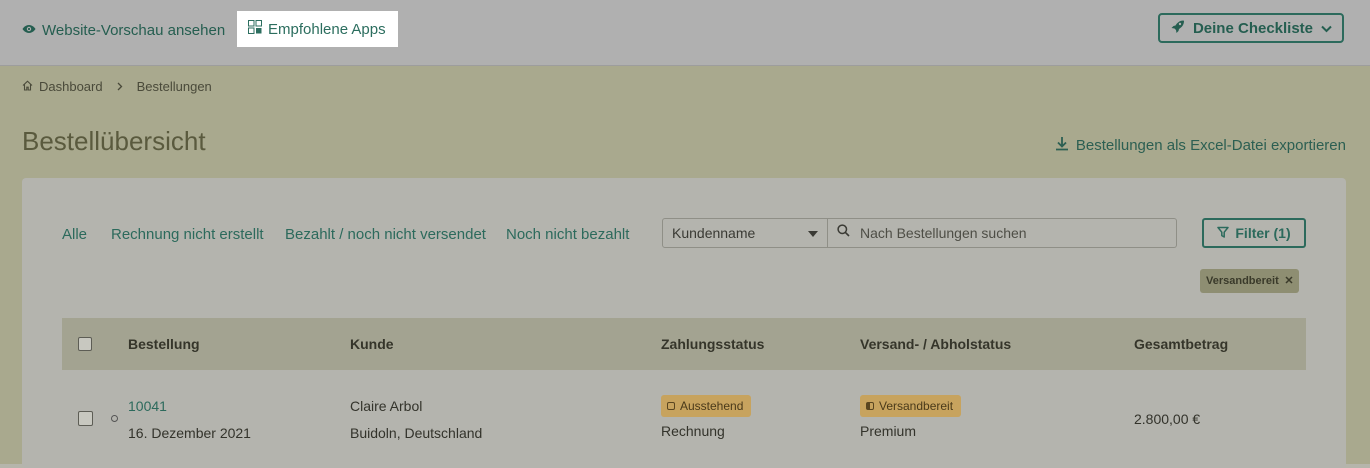 This screenshot has width=1370, height=468. Describe the element at coordinates (134, 30) in the screenshot. I see `website-preview-label: Website-Vorschau ansehen` at that location.